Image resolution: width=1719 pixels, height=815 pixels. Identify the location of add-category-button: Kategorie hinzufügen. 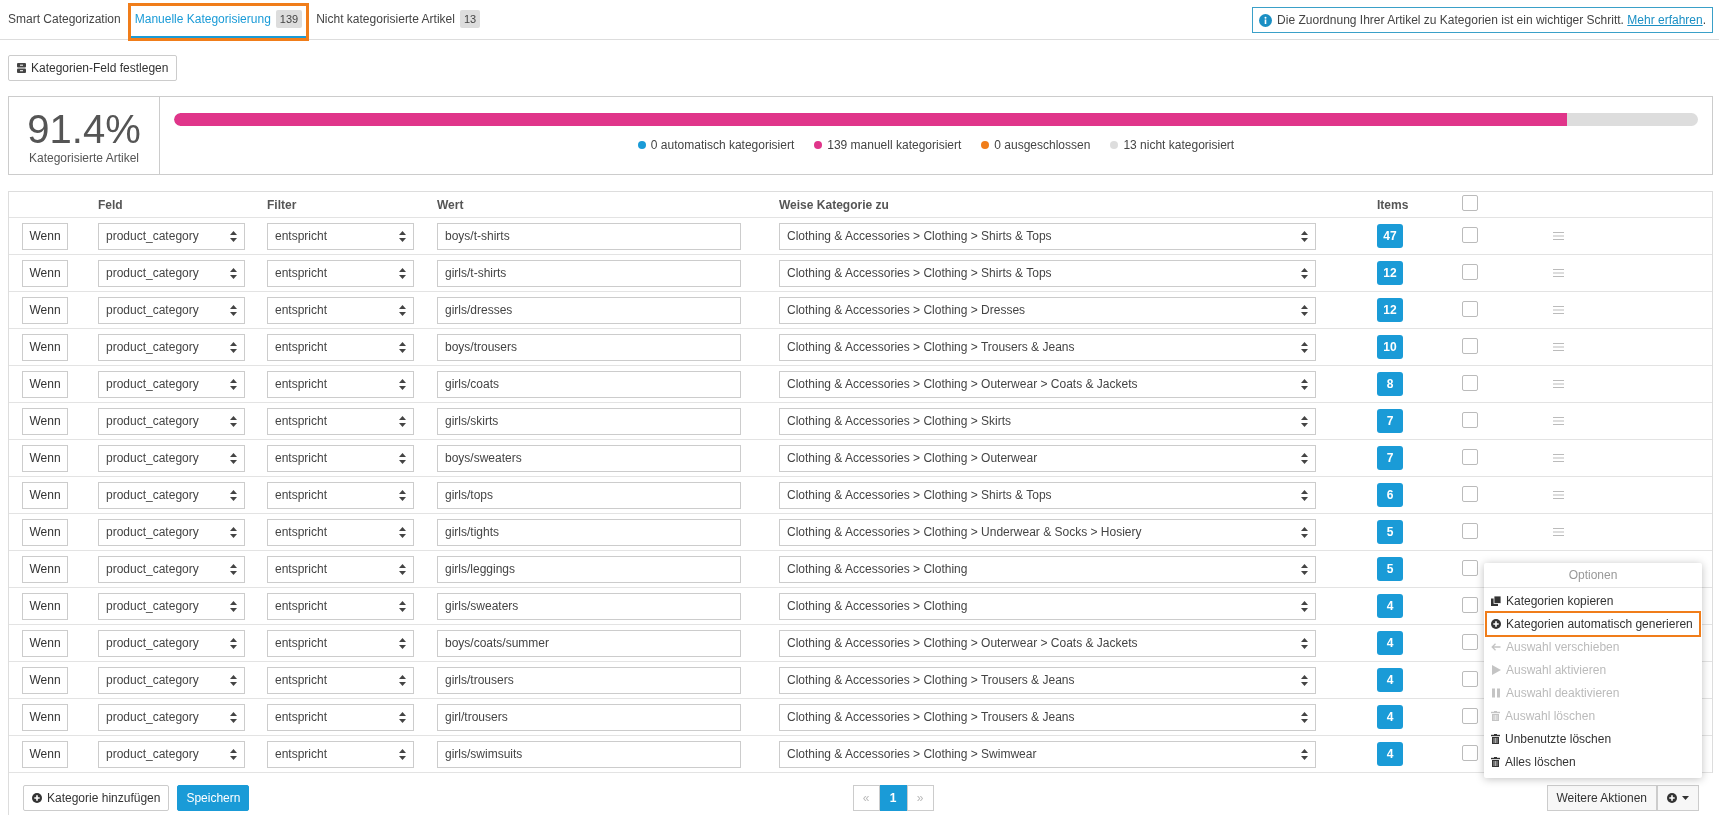
(96, 798).